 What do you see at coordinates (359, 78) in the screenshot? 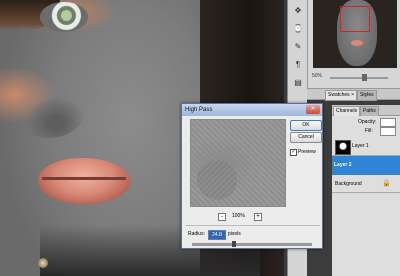
I see `navigator-zoom-slider` at bounding box center [359, 78].